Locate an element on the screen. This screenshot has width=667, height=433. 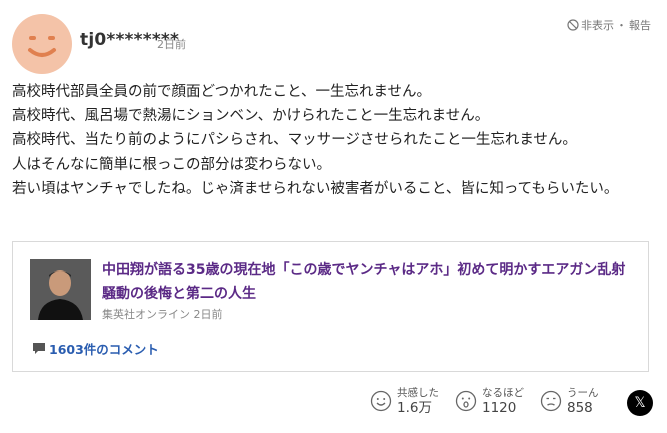
smile-face-icon is located at coordinates (381, 401).